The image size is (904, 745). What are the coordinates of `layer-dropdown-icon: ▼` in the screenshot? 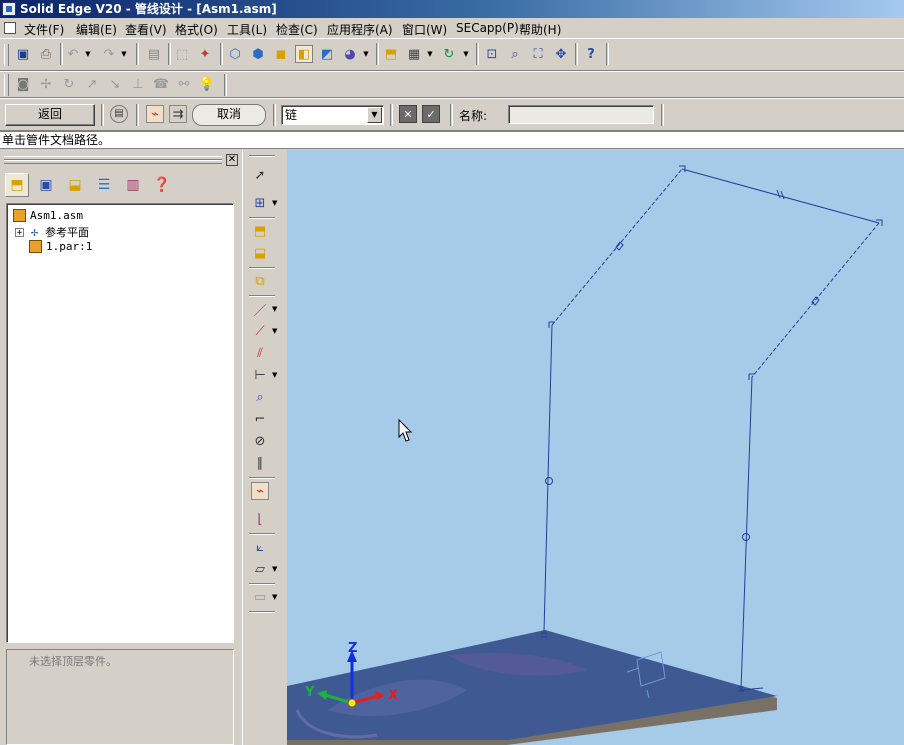 It's located at (430, 54).